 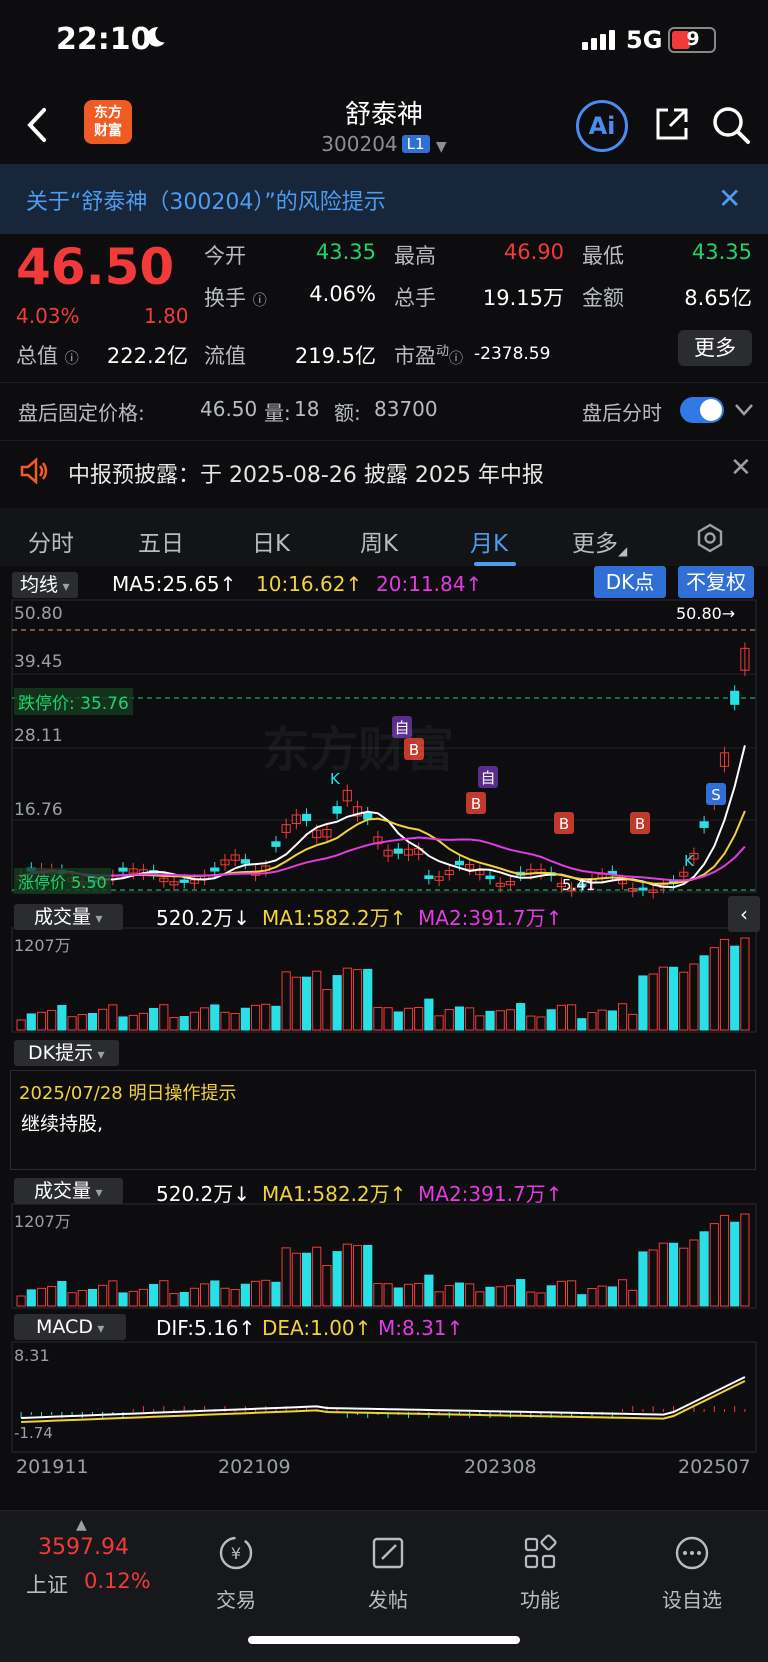 I want to click on dk-date-line: 2025/07/28 明日操作提示, so click(x=128, y=1093).